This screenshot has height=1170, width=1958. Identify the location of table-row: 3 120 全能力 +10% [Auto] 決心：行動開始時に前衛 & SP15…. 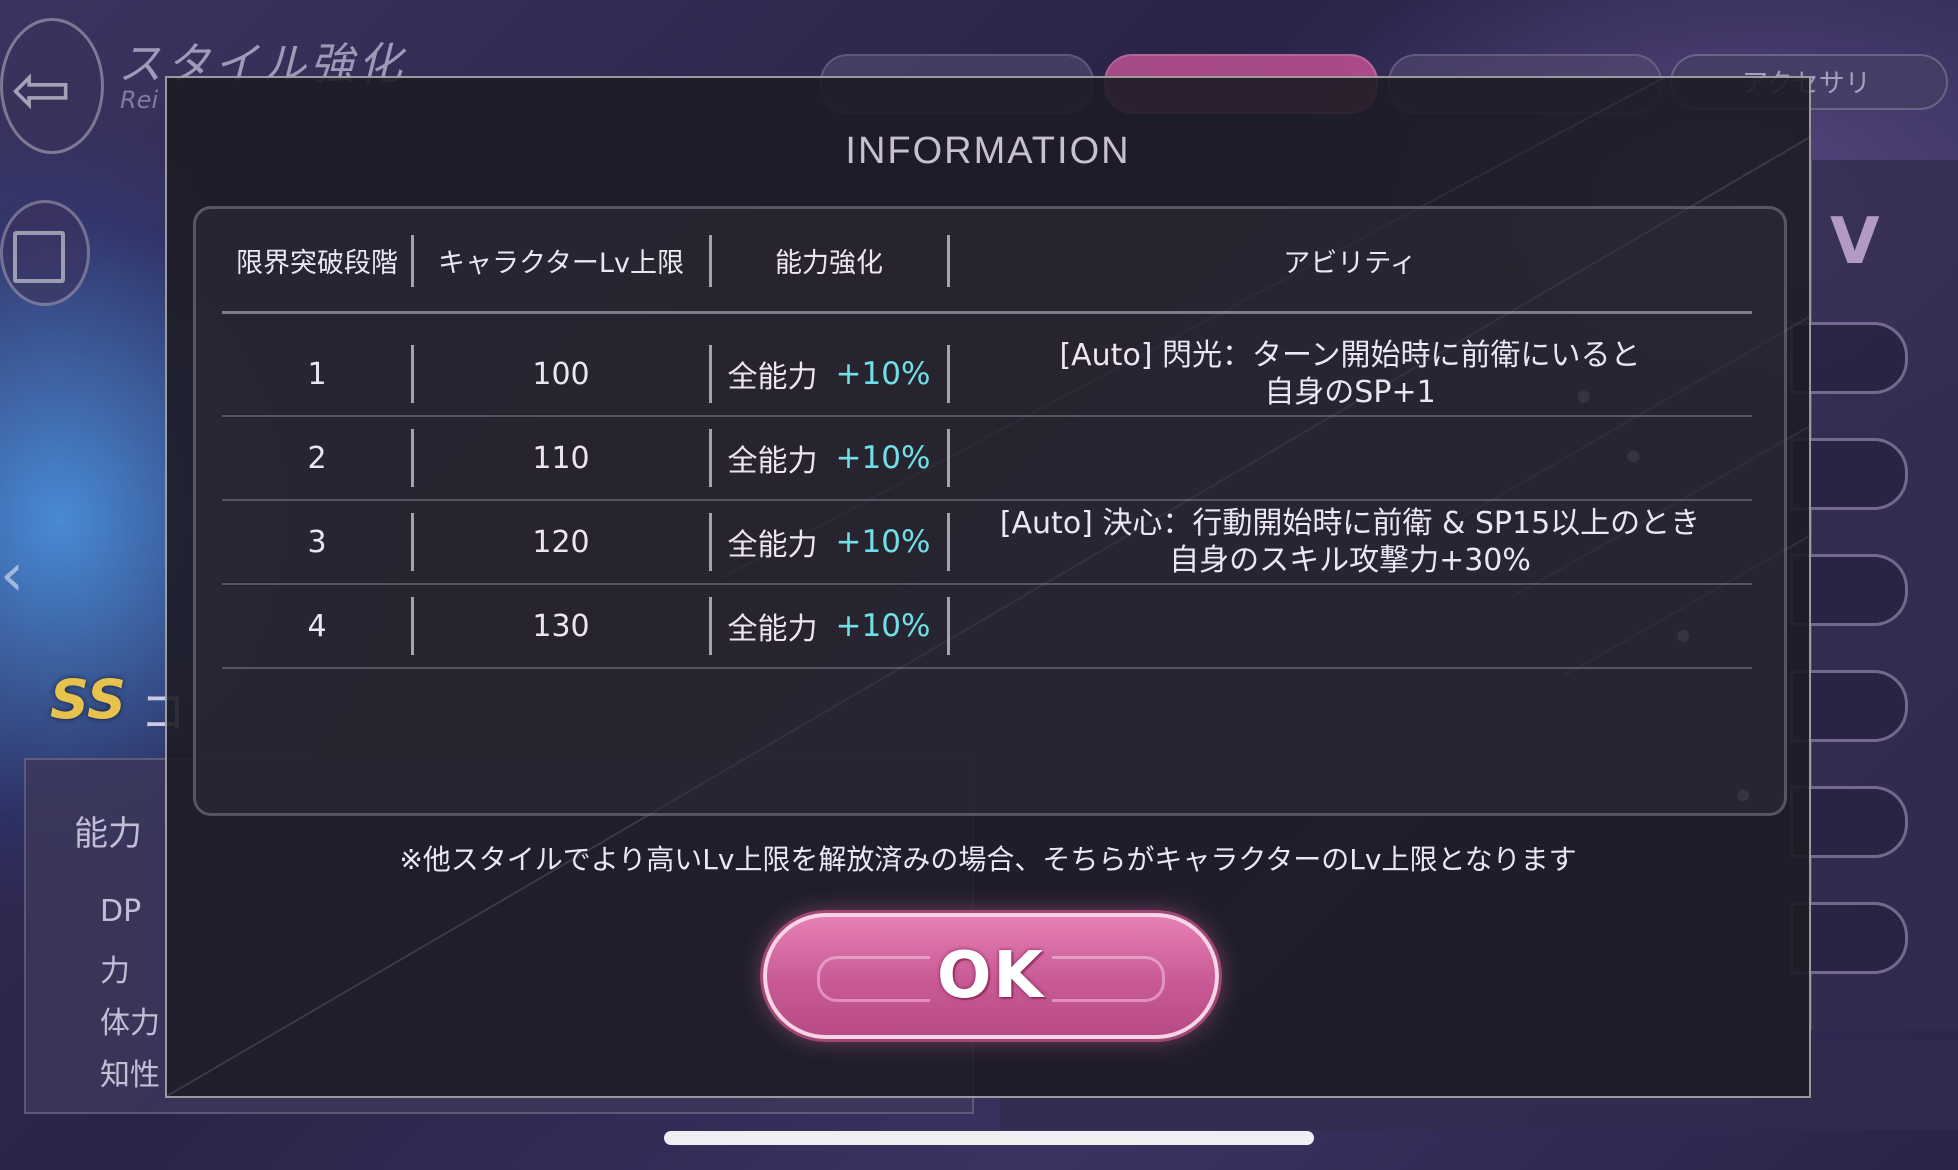
(987, 543).